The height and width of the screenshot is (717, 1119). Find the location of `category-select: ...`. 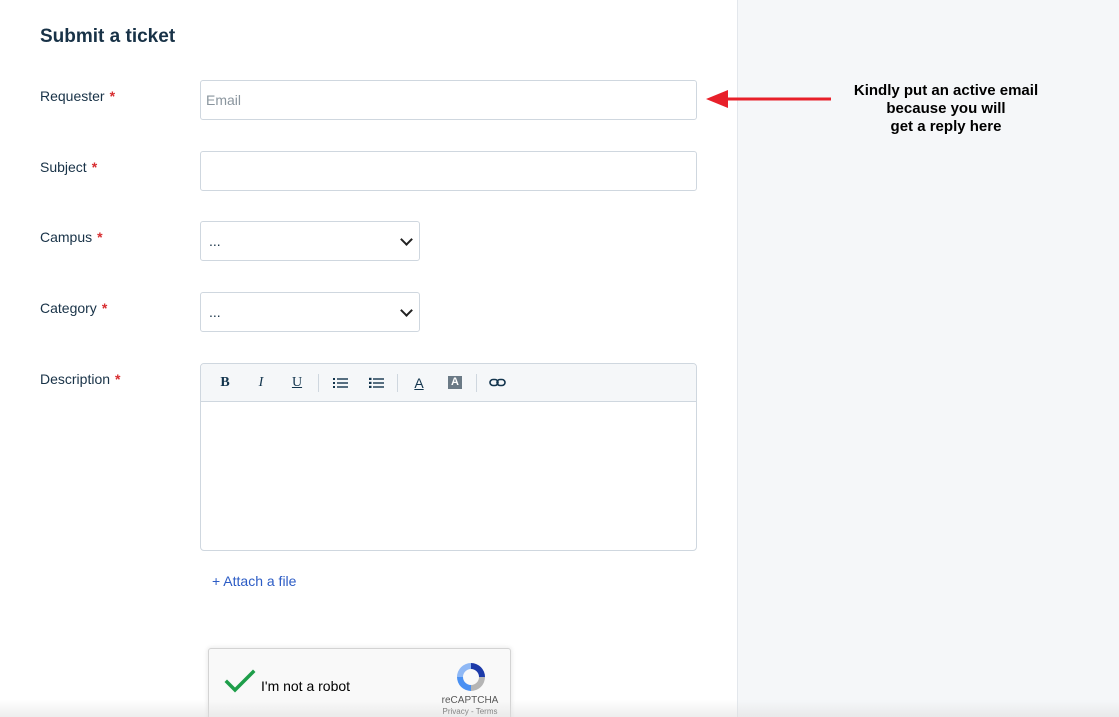

category-select: ... is located at coordinates (310, 312).